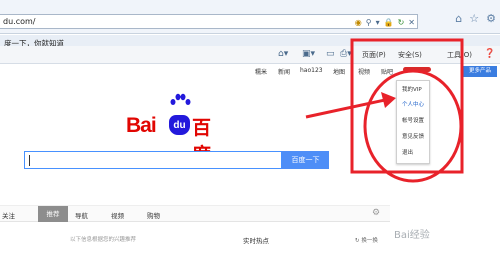 The image size is (500, 263). What do you see at coordinates (412, 235) in the screenshot?
I see `watermark: Bai经验` at bounding box center [412, 235].